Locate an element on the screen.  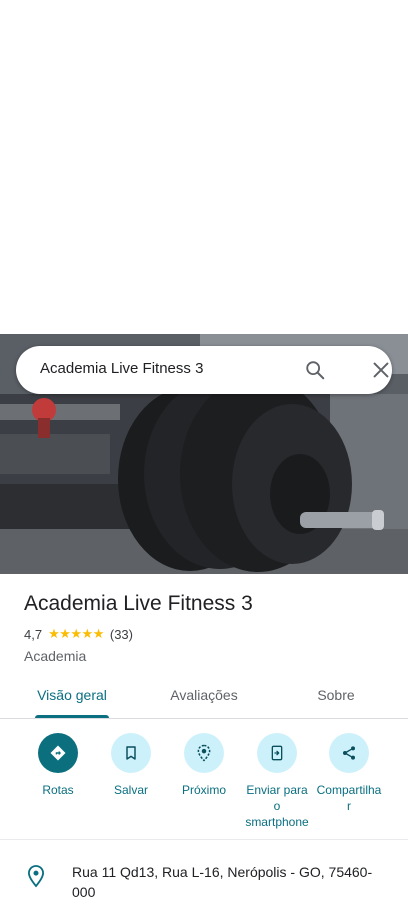
place-category: Academia is located at coordinates (55, 656).